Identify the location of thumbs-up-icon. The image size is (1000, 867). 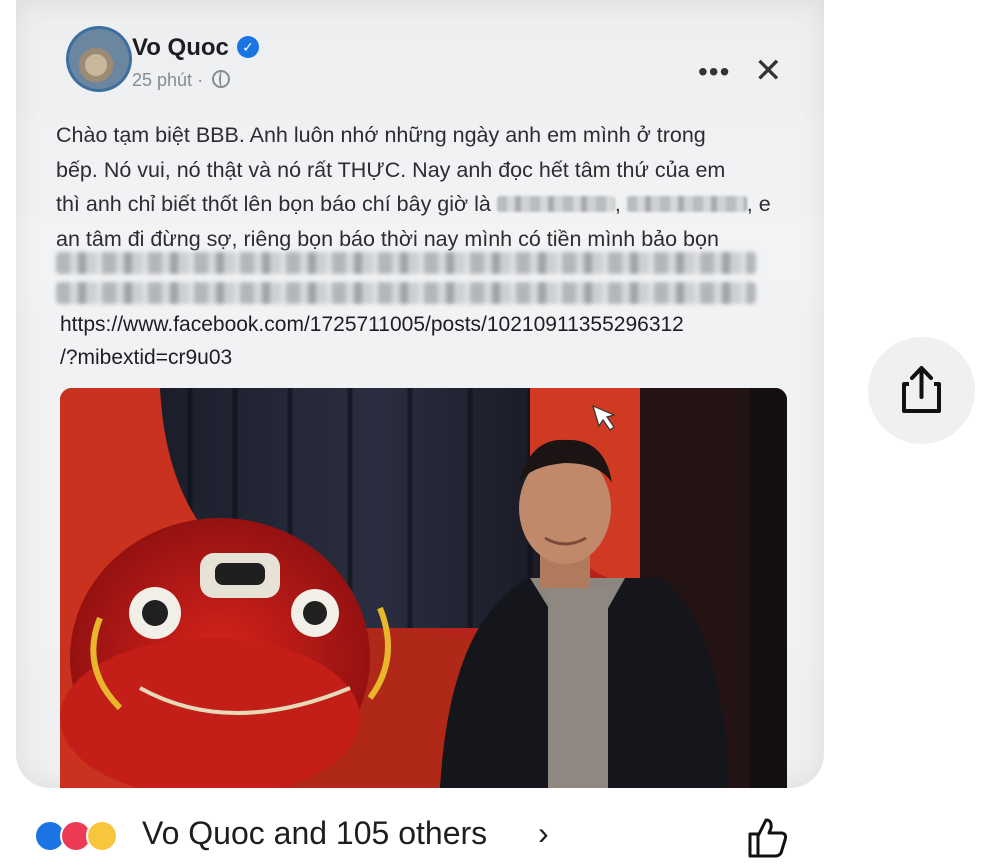
(768, 838).